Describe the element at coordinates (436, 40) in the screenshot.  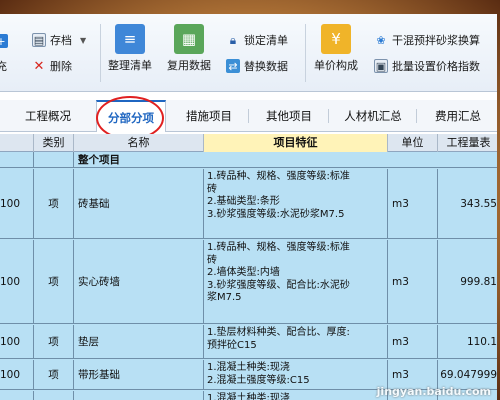
I see `mortar-conversion-label: 干混预拌砂浆换算` at that location.